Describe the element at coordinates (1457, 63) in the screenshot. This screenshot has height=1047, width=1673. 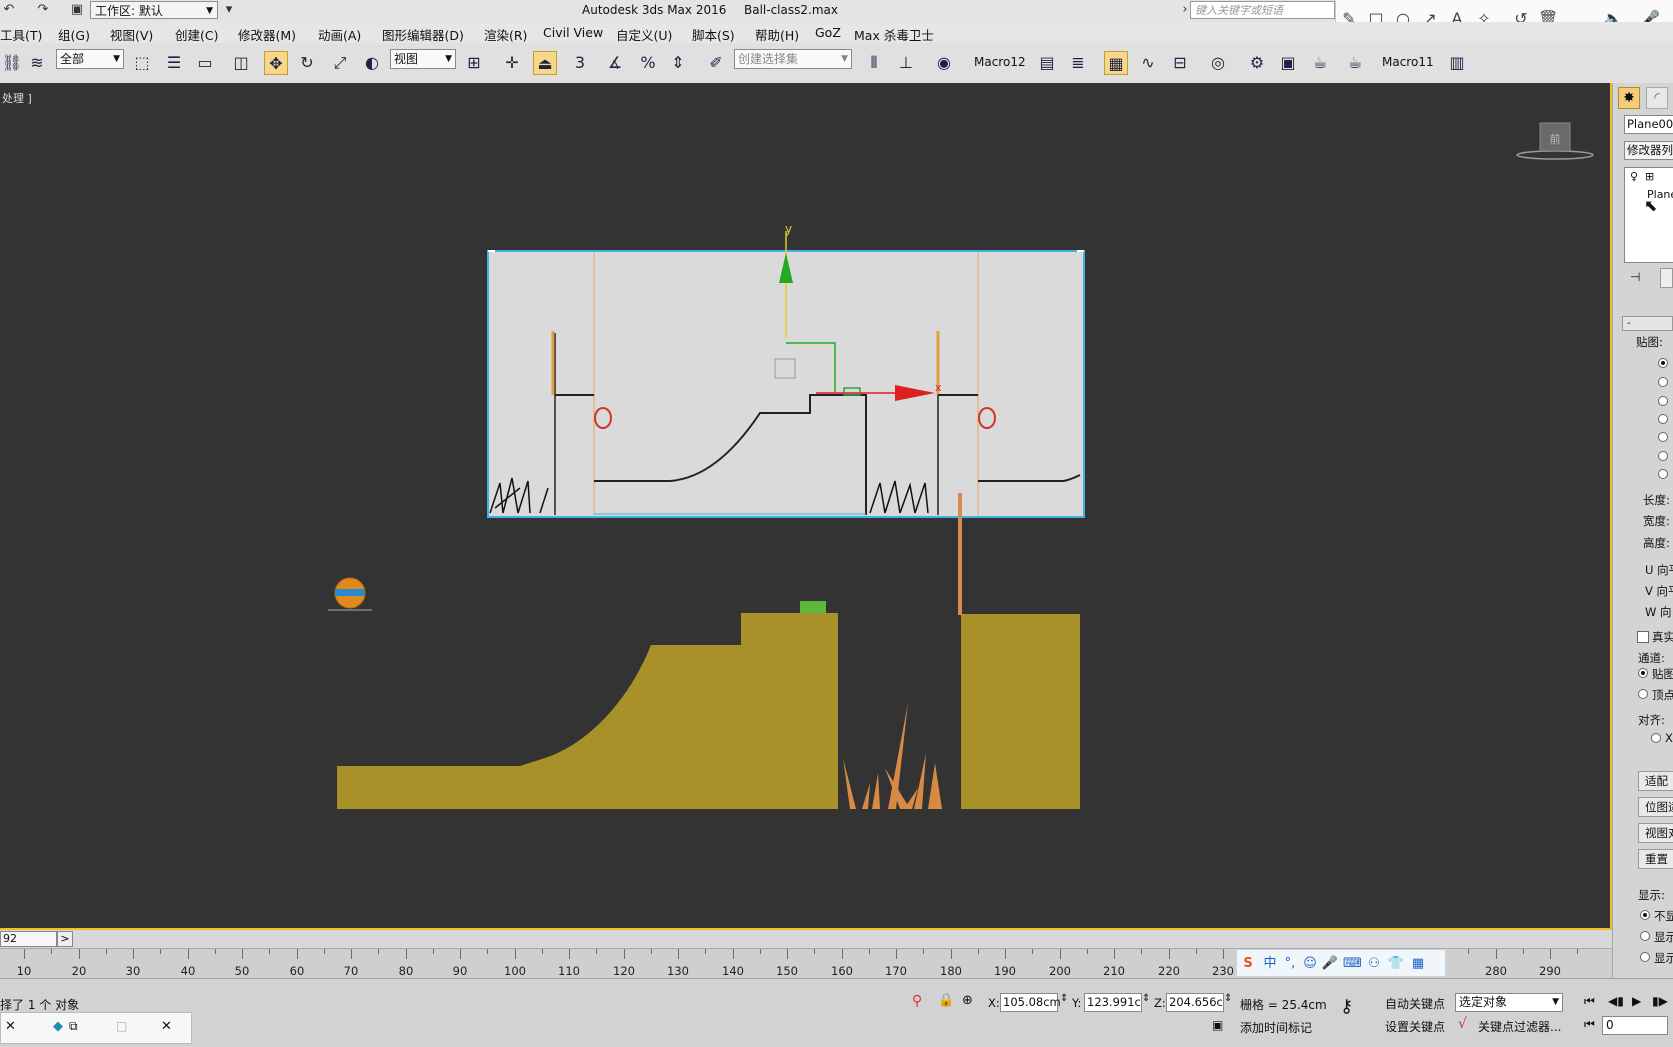
I see `extra-tool-icon: ▥` at that location.